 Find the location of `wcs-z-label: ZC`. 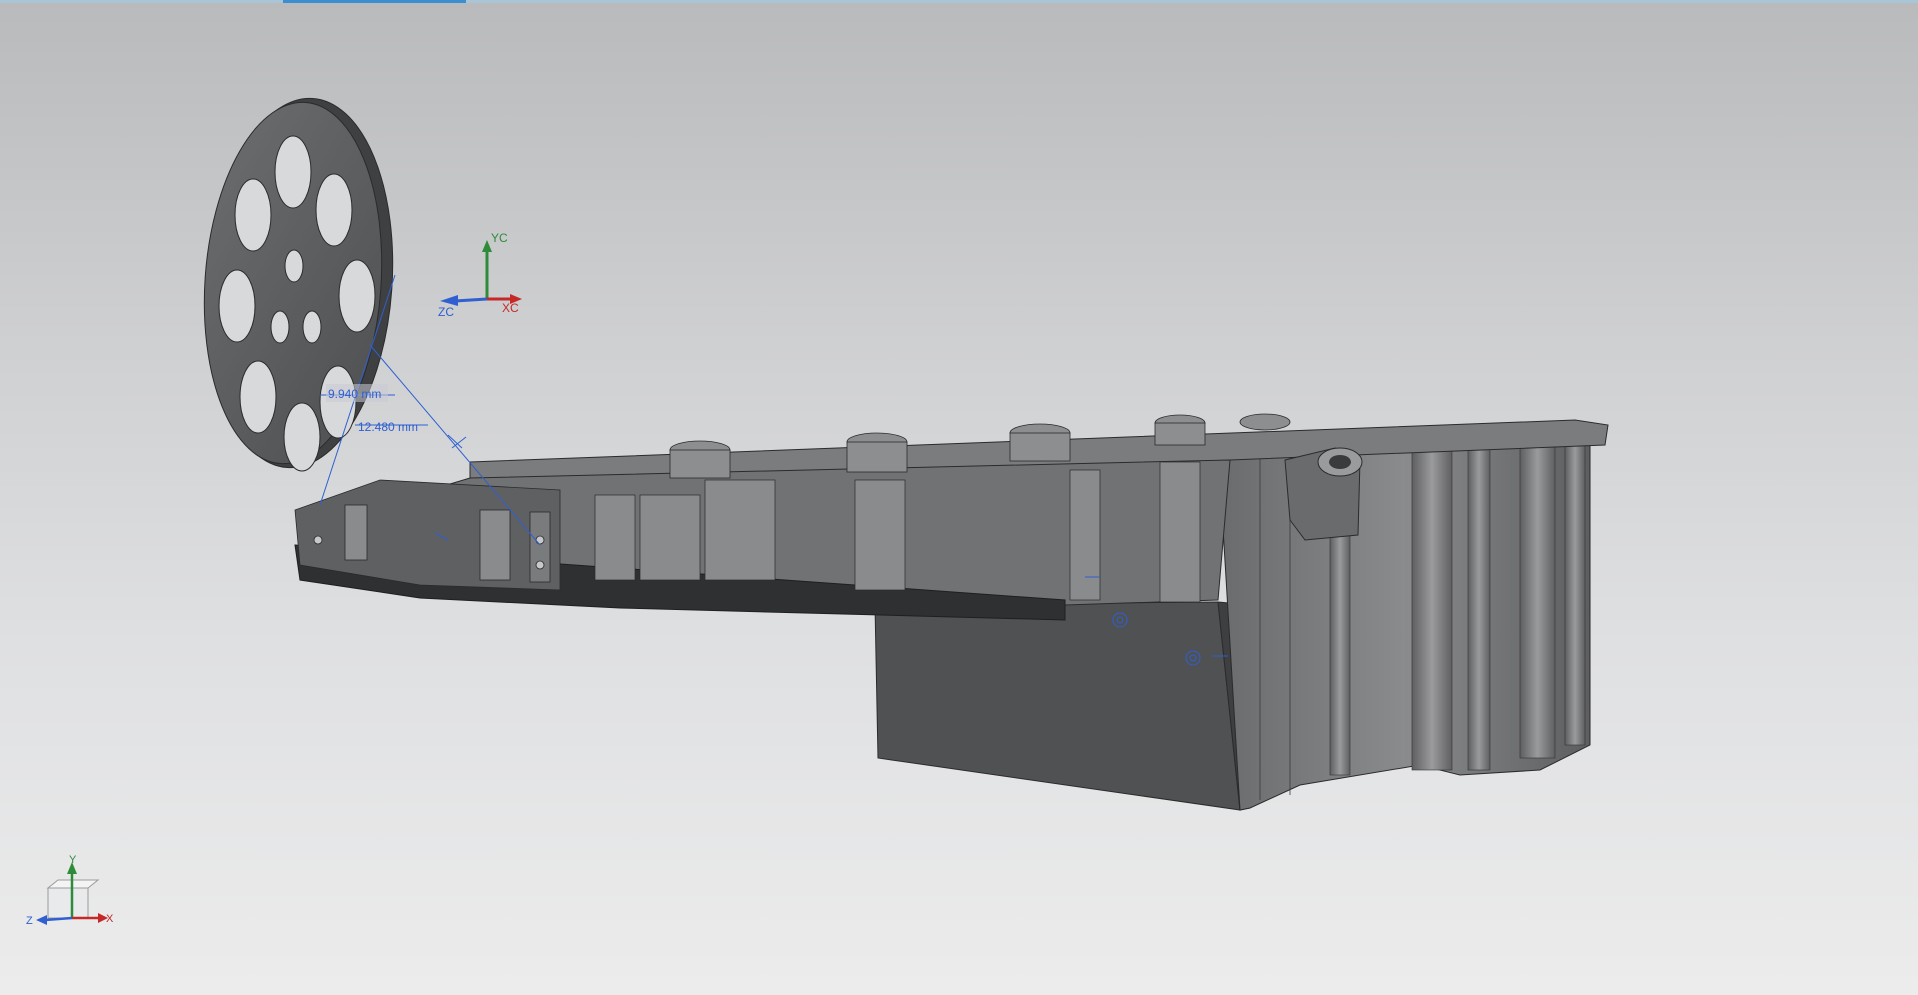

wcs-z-label: ZC is located at coordinates (446, 312).